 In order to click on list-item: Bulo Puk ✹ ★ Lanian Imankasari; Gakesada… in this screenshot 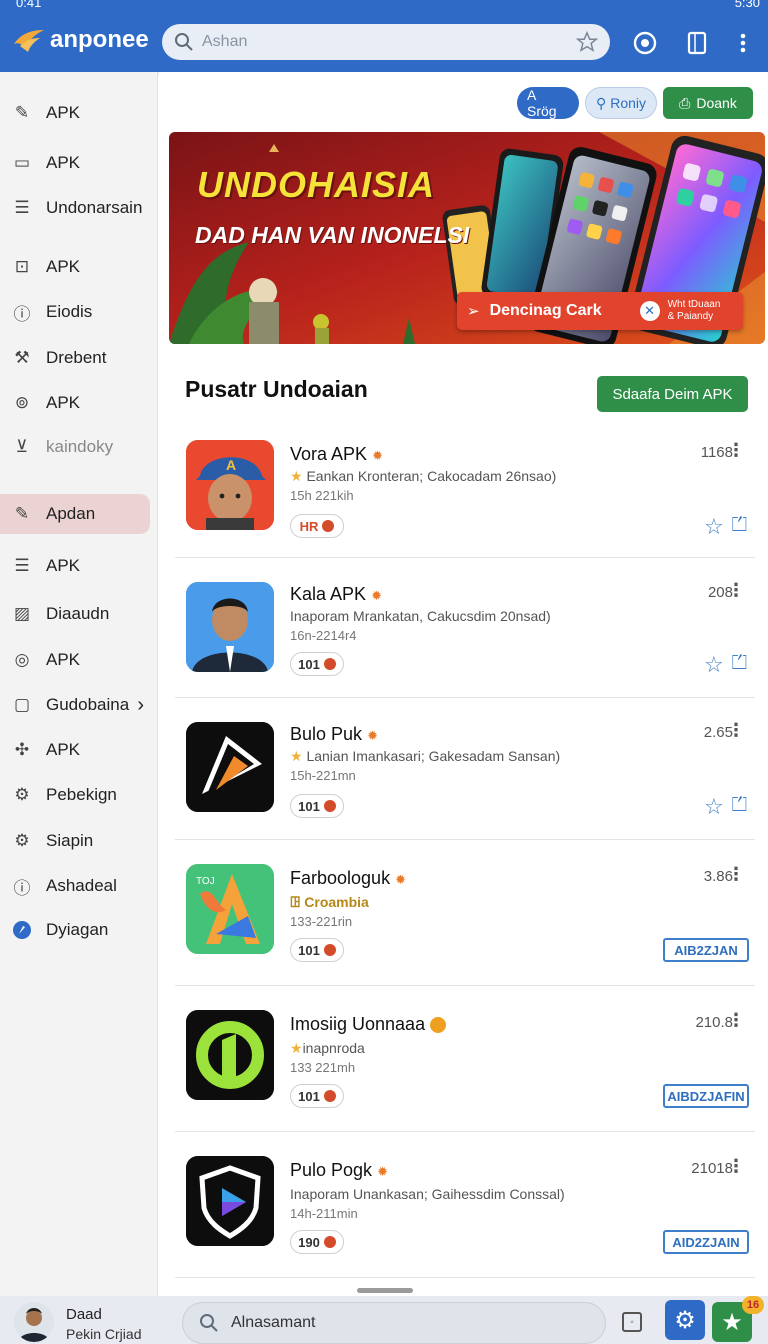, I will do `click(465, 769)`.